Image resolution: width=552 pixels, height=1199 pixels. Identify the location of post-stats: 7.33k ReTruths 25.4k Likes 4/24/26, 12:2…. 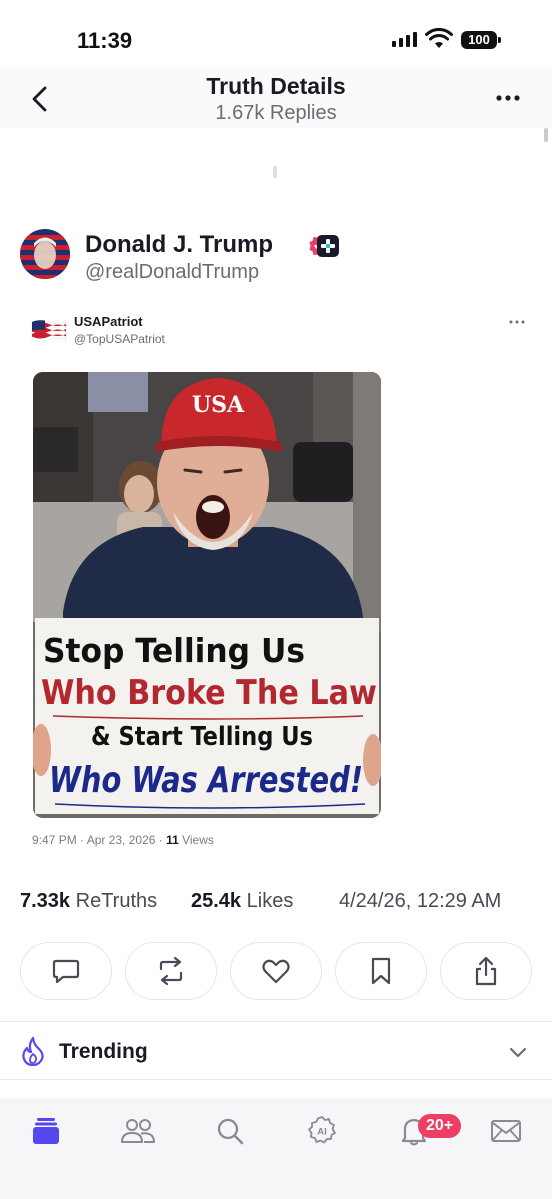
(280, 904).